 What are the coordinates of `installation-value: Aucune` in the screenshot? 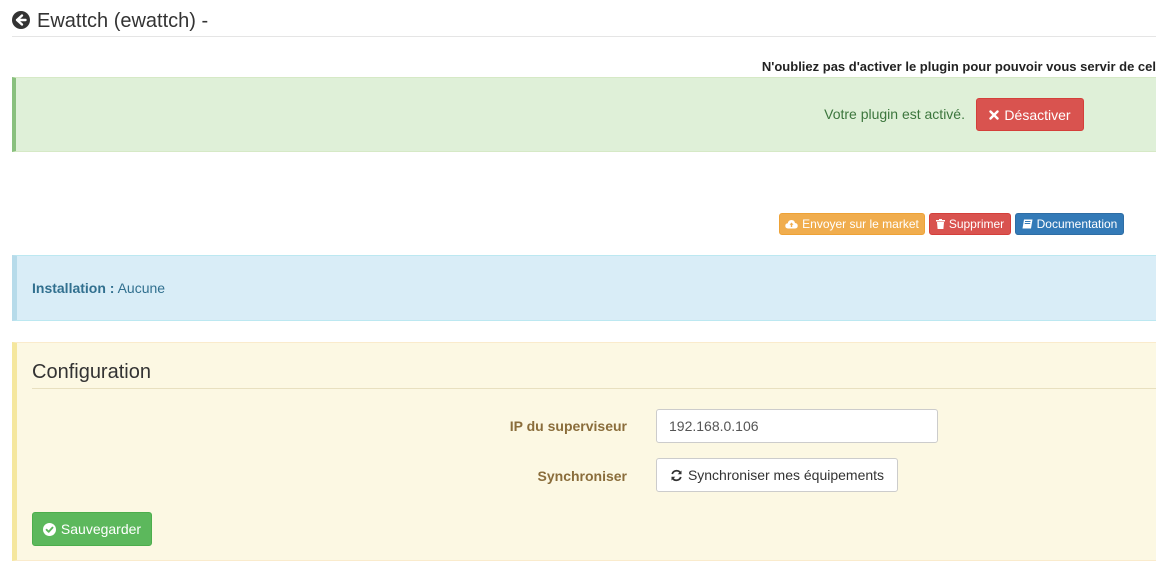 It's located at (141, 288).